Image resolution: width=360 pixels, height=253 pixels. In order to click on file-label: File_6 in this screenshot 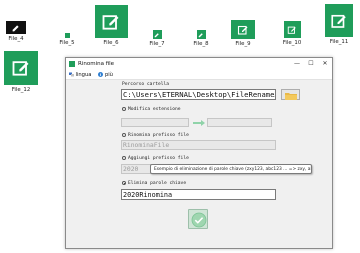, I will do `click(111, 43)`.